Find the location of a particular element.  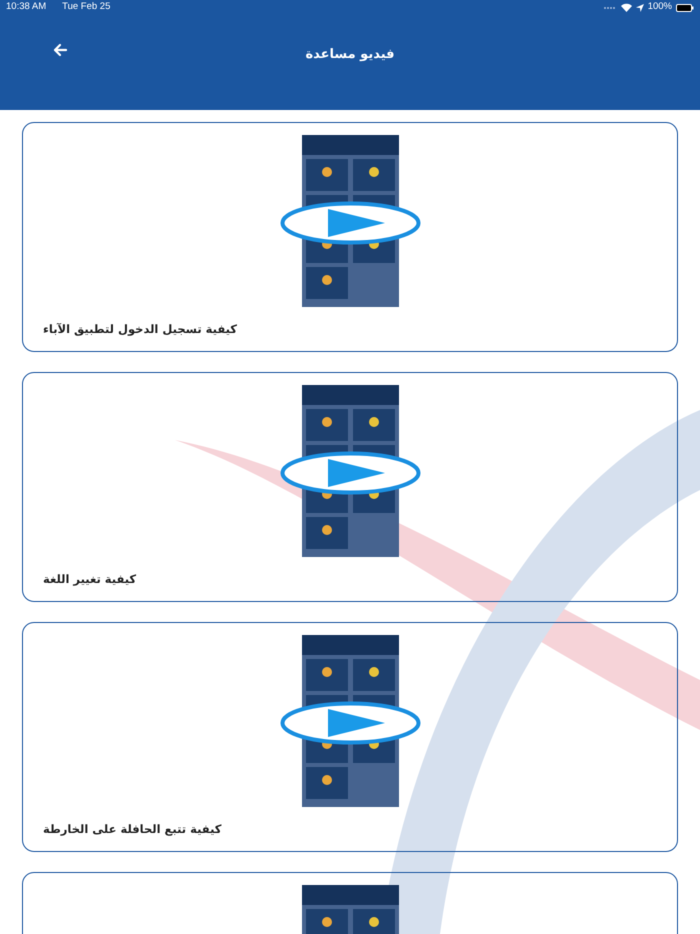

status-time: 10:38 AM is located at coordinates (26, 7).